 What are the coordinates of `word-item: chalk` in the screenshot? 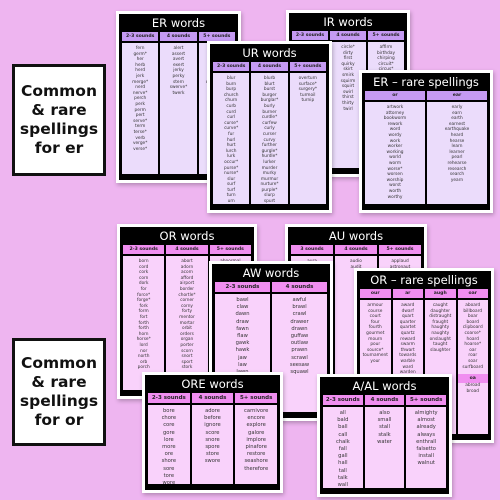 It's located at (342, 441).